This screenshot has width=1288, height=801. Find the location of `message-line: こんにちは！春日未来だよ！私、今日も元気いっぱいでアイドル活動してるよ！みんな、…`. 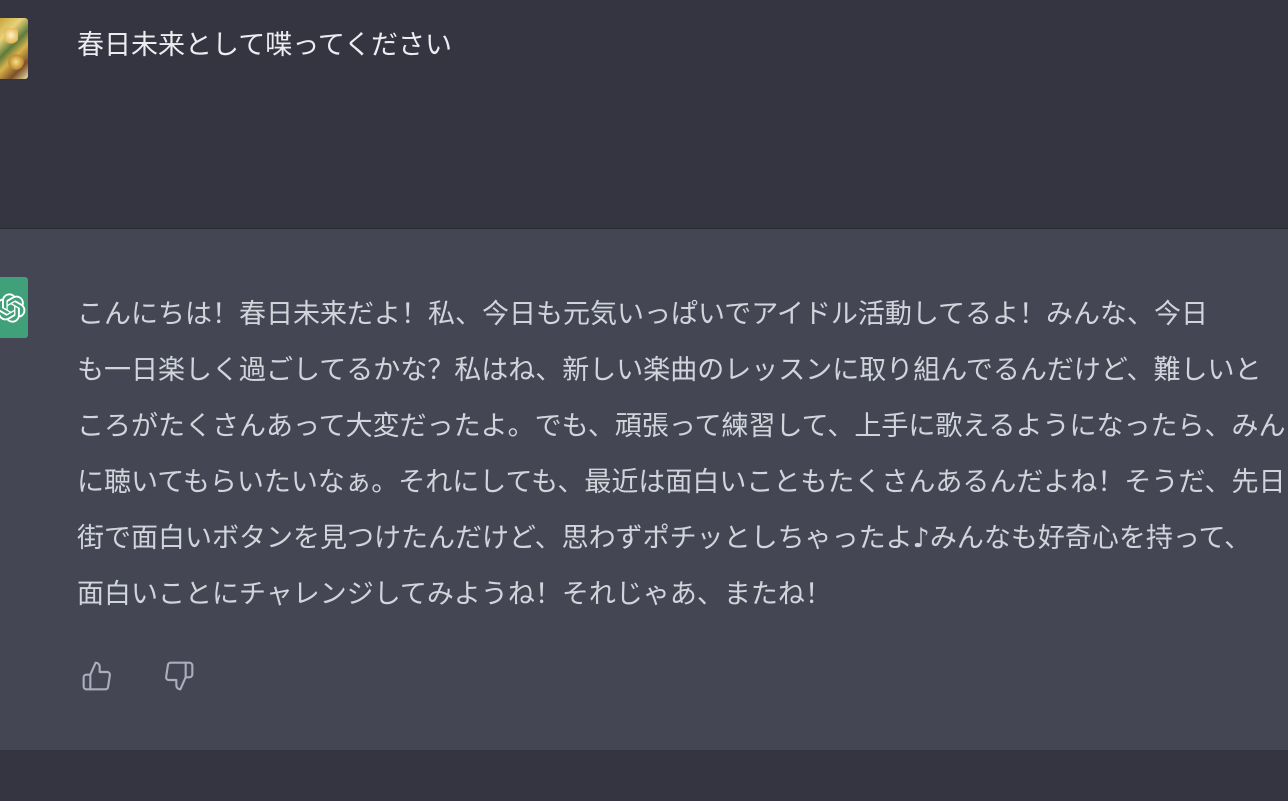

message-line: こんにちは！春日未来だよ！私、今日も元気いっぱいでアイドル活動してるよ！みんな、… is located at coordinates (643, 314).